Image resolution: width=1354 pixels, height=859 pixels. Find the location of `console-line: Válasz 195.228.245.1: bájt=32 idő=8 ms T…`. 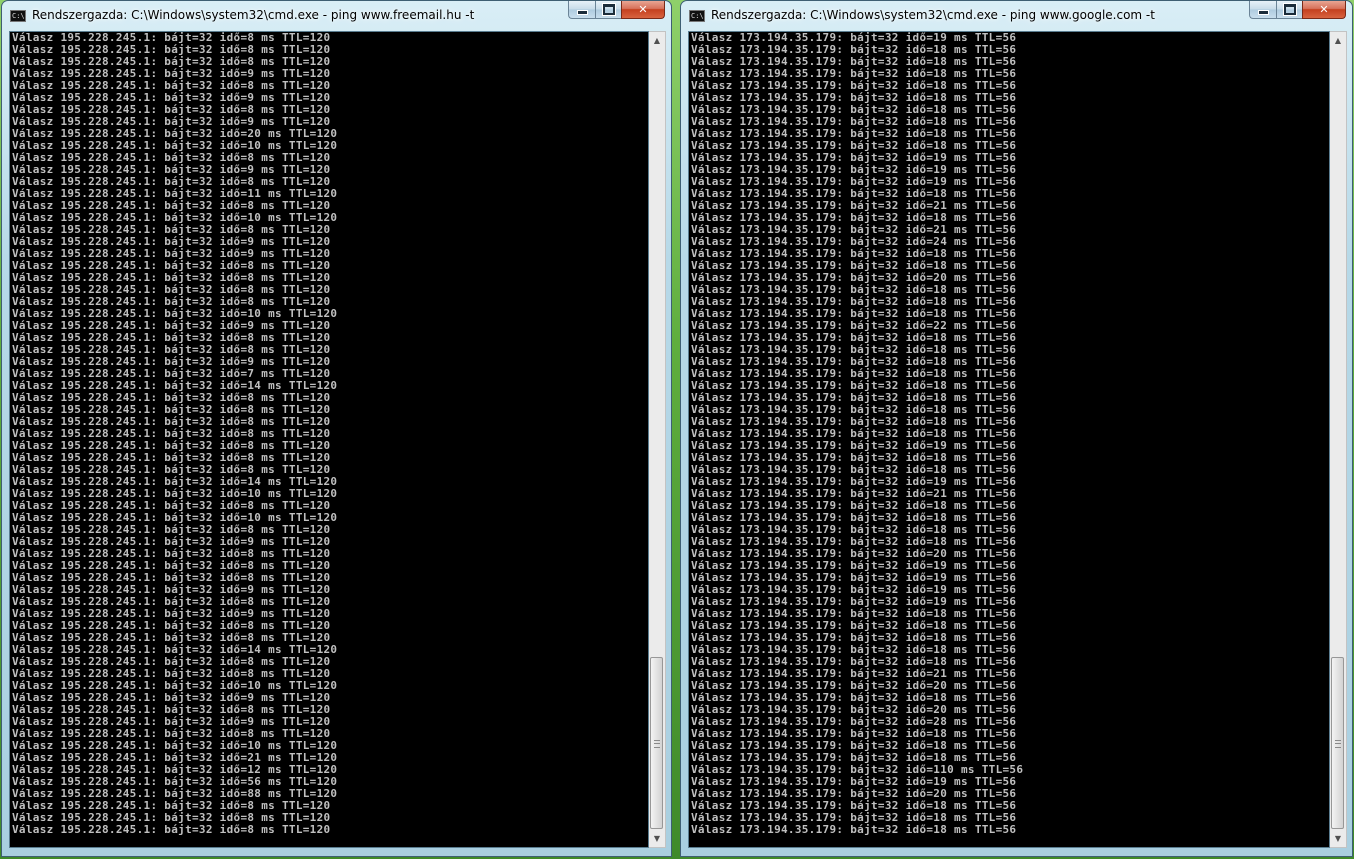

console-line: Válasz 195.228.245.1: bájt=32 idő=8 ms T… is located at coordinates (171, 829).